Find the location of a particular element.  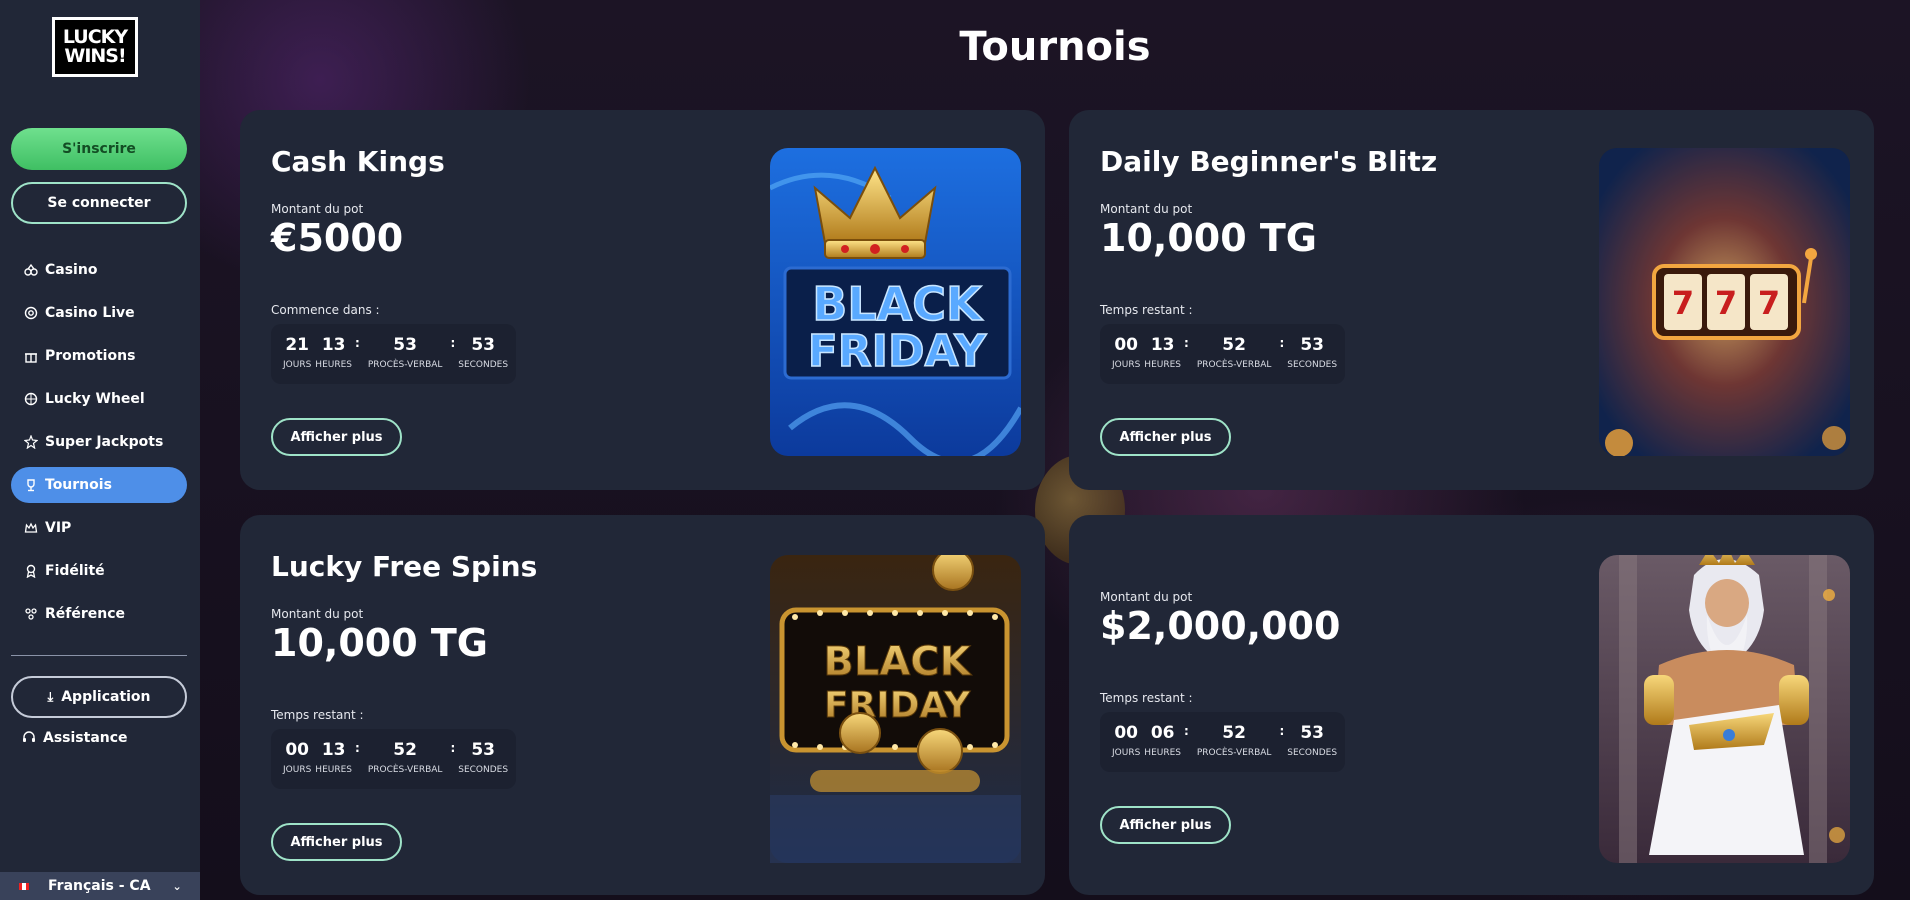

pot-value: €5000 is located at coordinates (337, 238).